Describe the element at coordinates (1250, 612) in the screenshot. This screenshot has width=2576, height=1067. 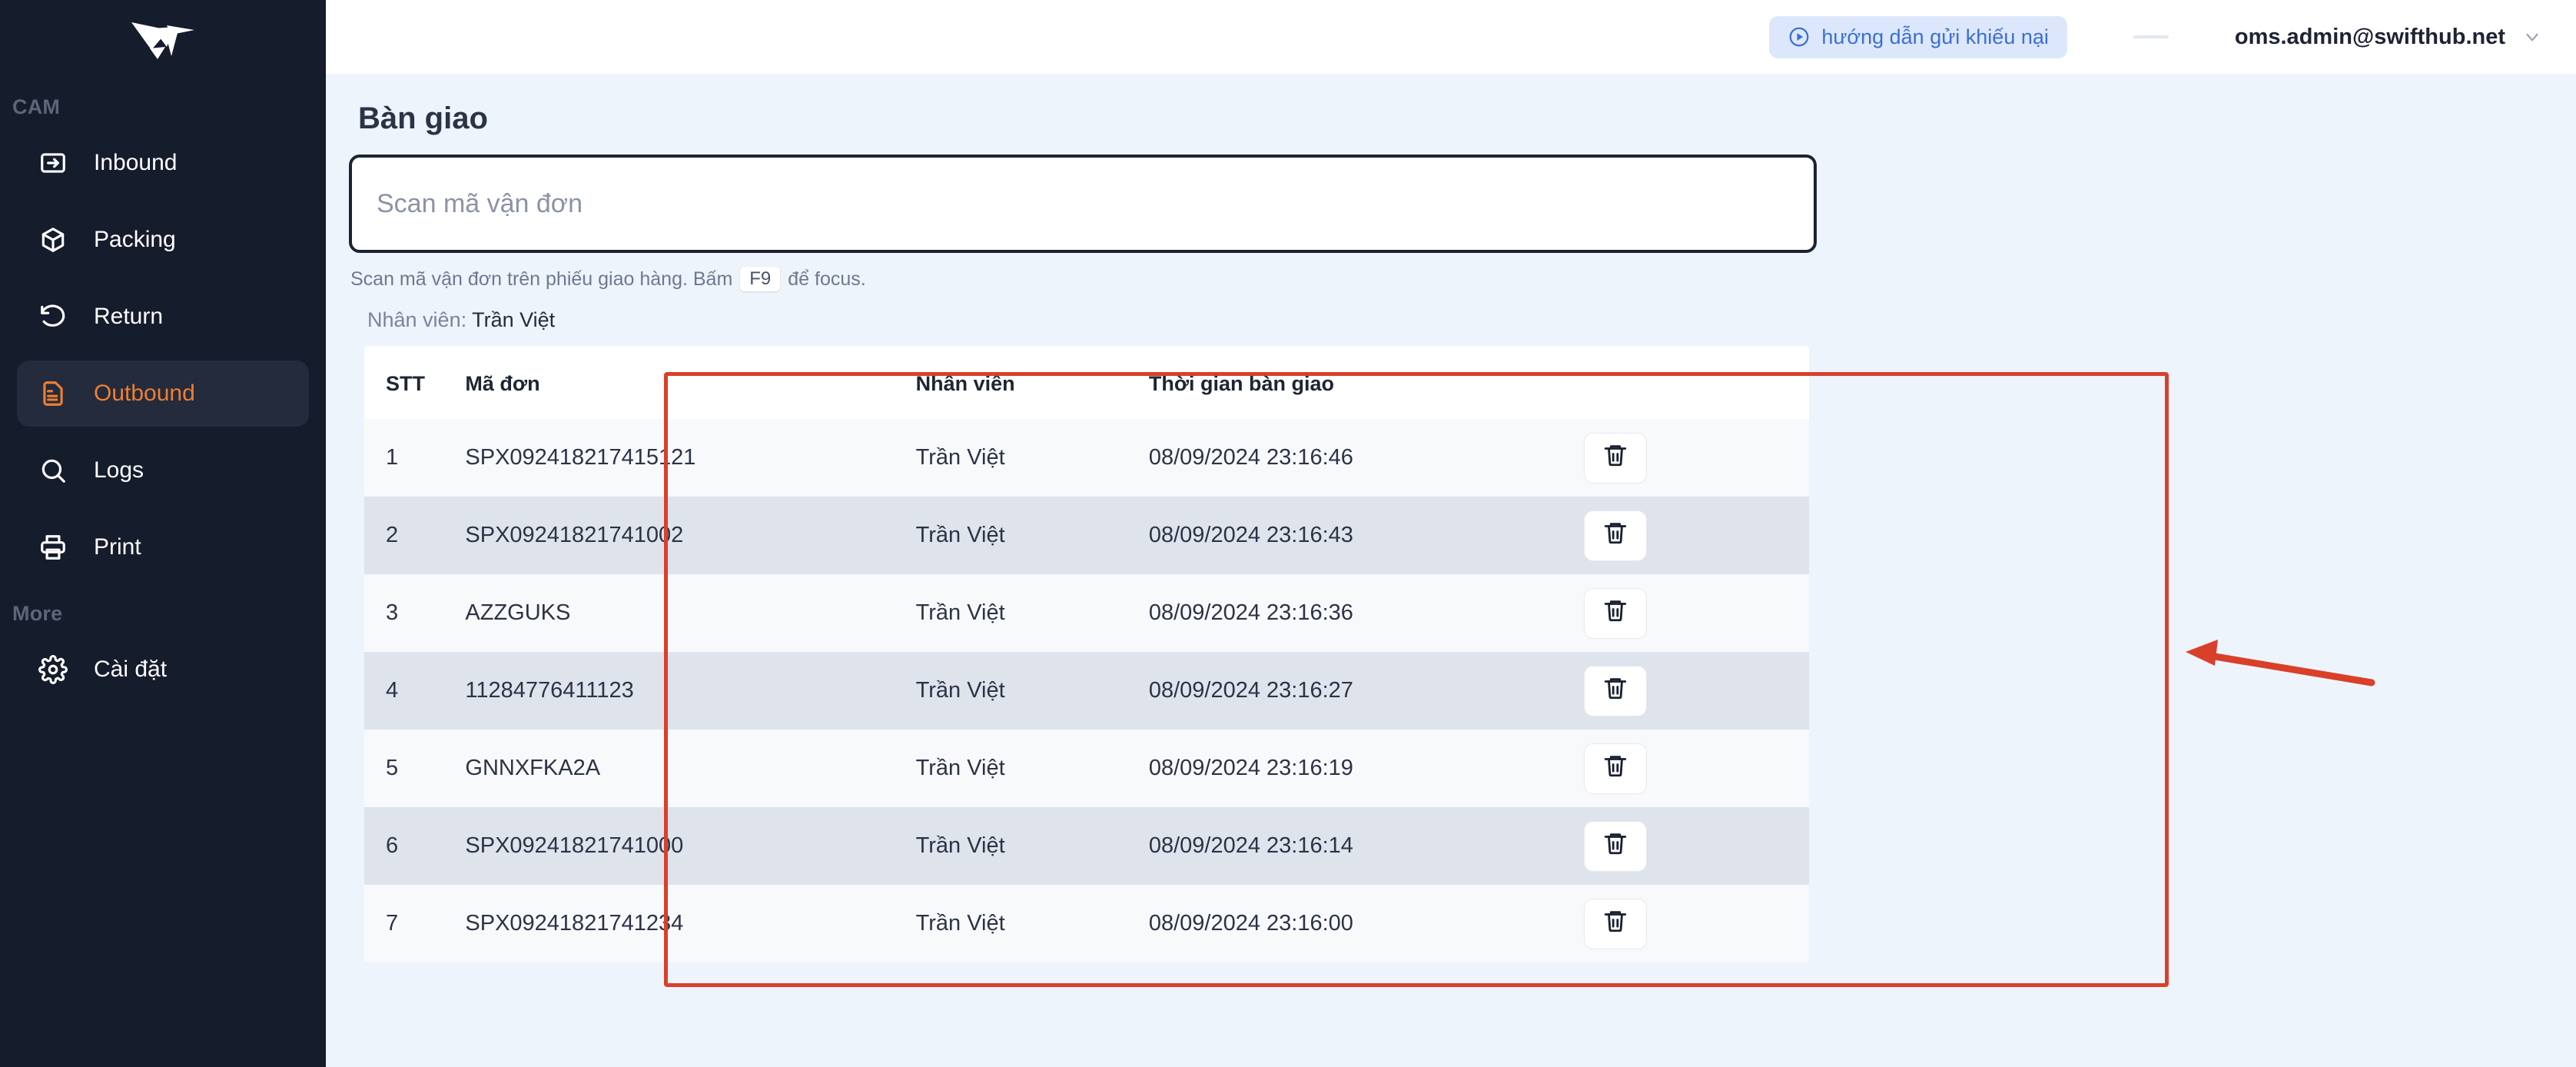
I see `cell-time: 08/09/2024 23:16:36` at that location.